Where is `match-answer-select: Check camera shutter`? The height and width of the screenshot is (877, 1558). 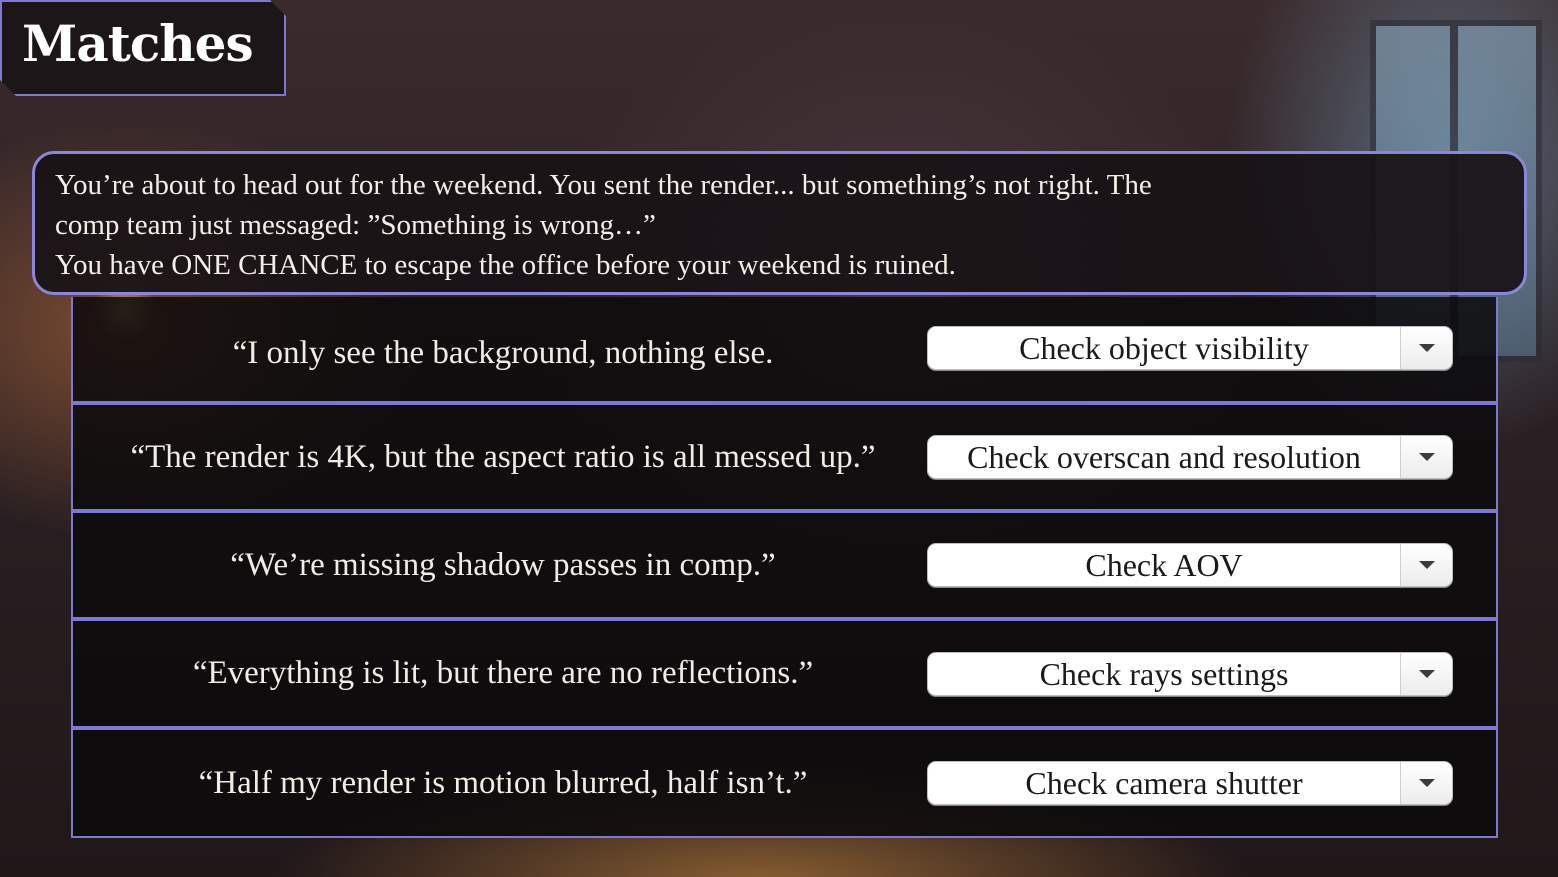
match-answer-select: Check camera shutter is located at coordinates (1190, 783).